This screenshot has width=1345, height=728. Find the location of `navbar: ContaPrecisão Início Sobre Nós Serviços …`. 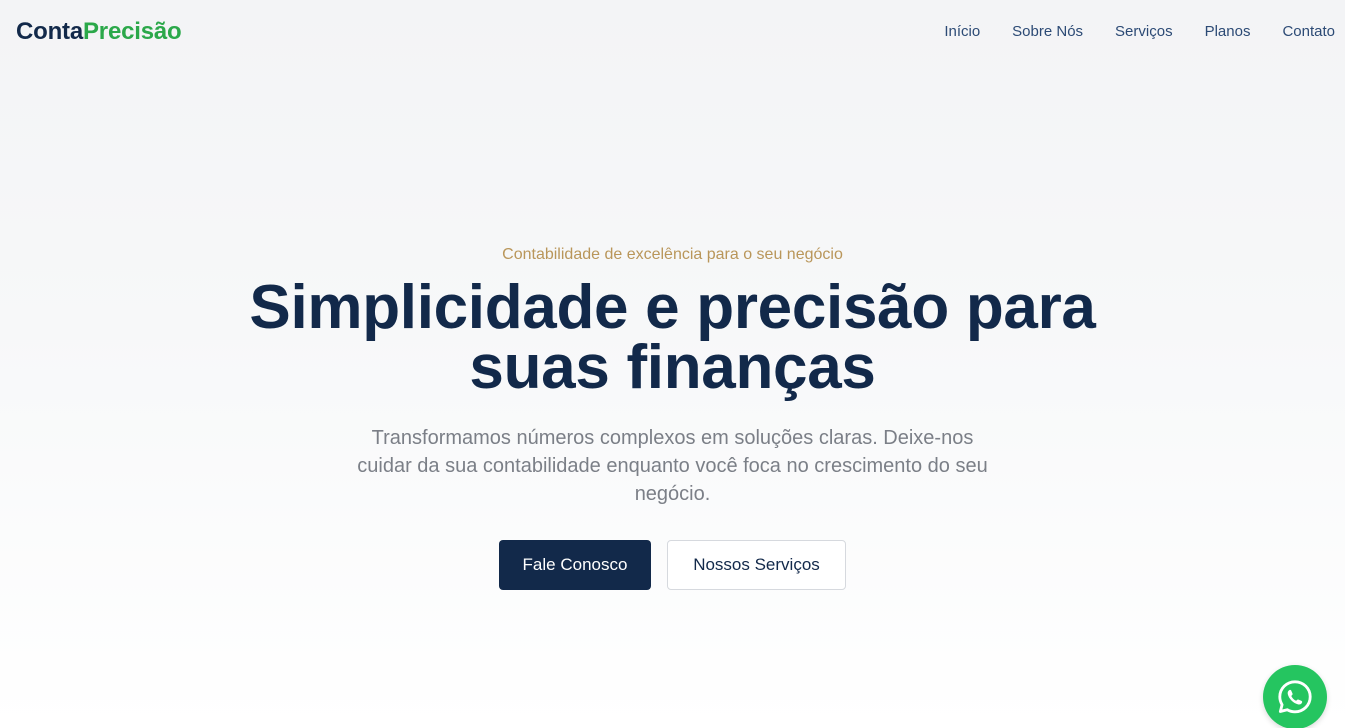

navbar: ContaPrecisão Início Sobre Nós Serviços … is located at coordinates (672, 32).